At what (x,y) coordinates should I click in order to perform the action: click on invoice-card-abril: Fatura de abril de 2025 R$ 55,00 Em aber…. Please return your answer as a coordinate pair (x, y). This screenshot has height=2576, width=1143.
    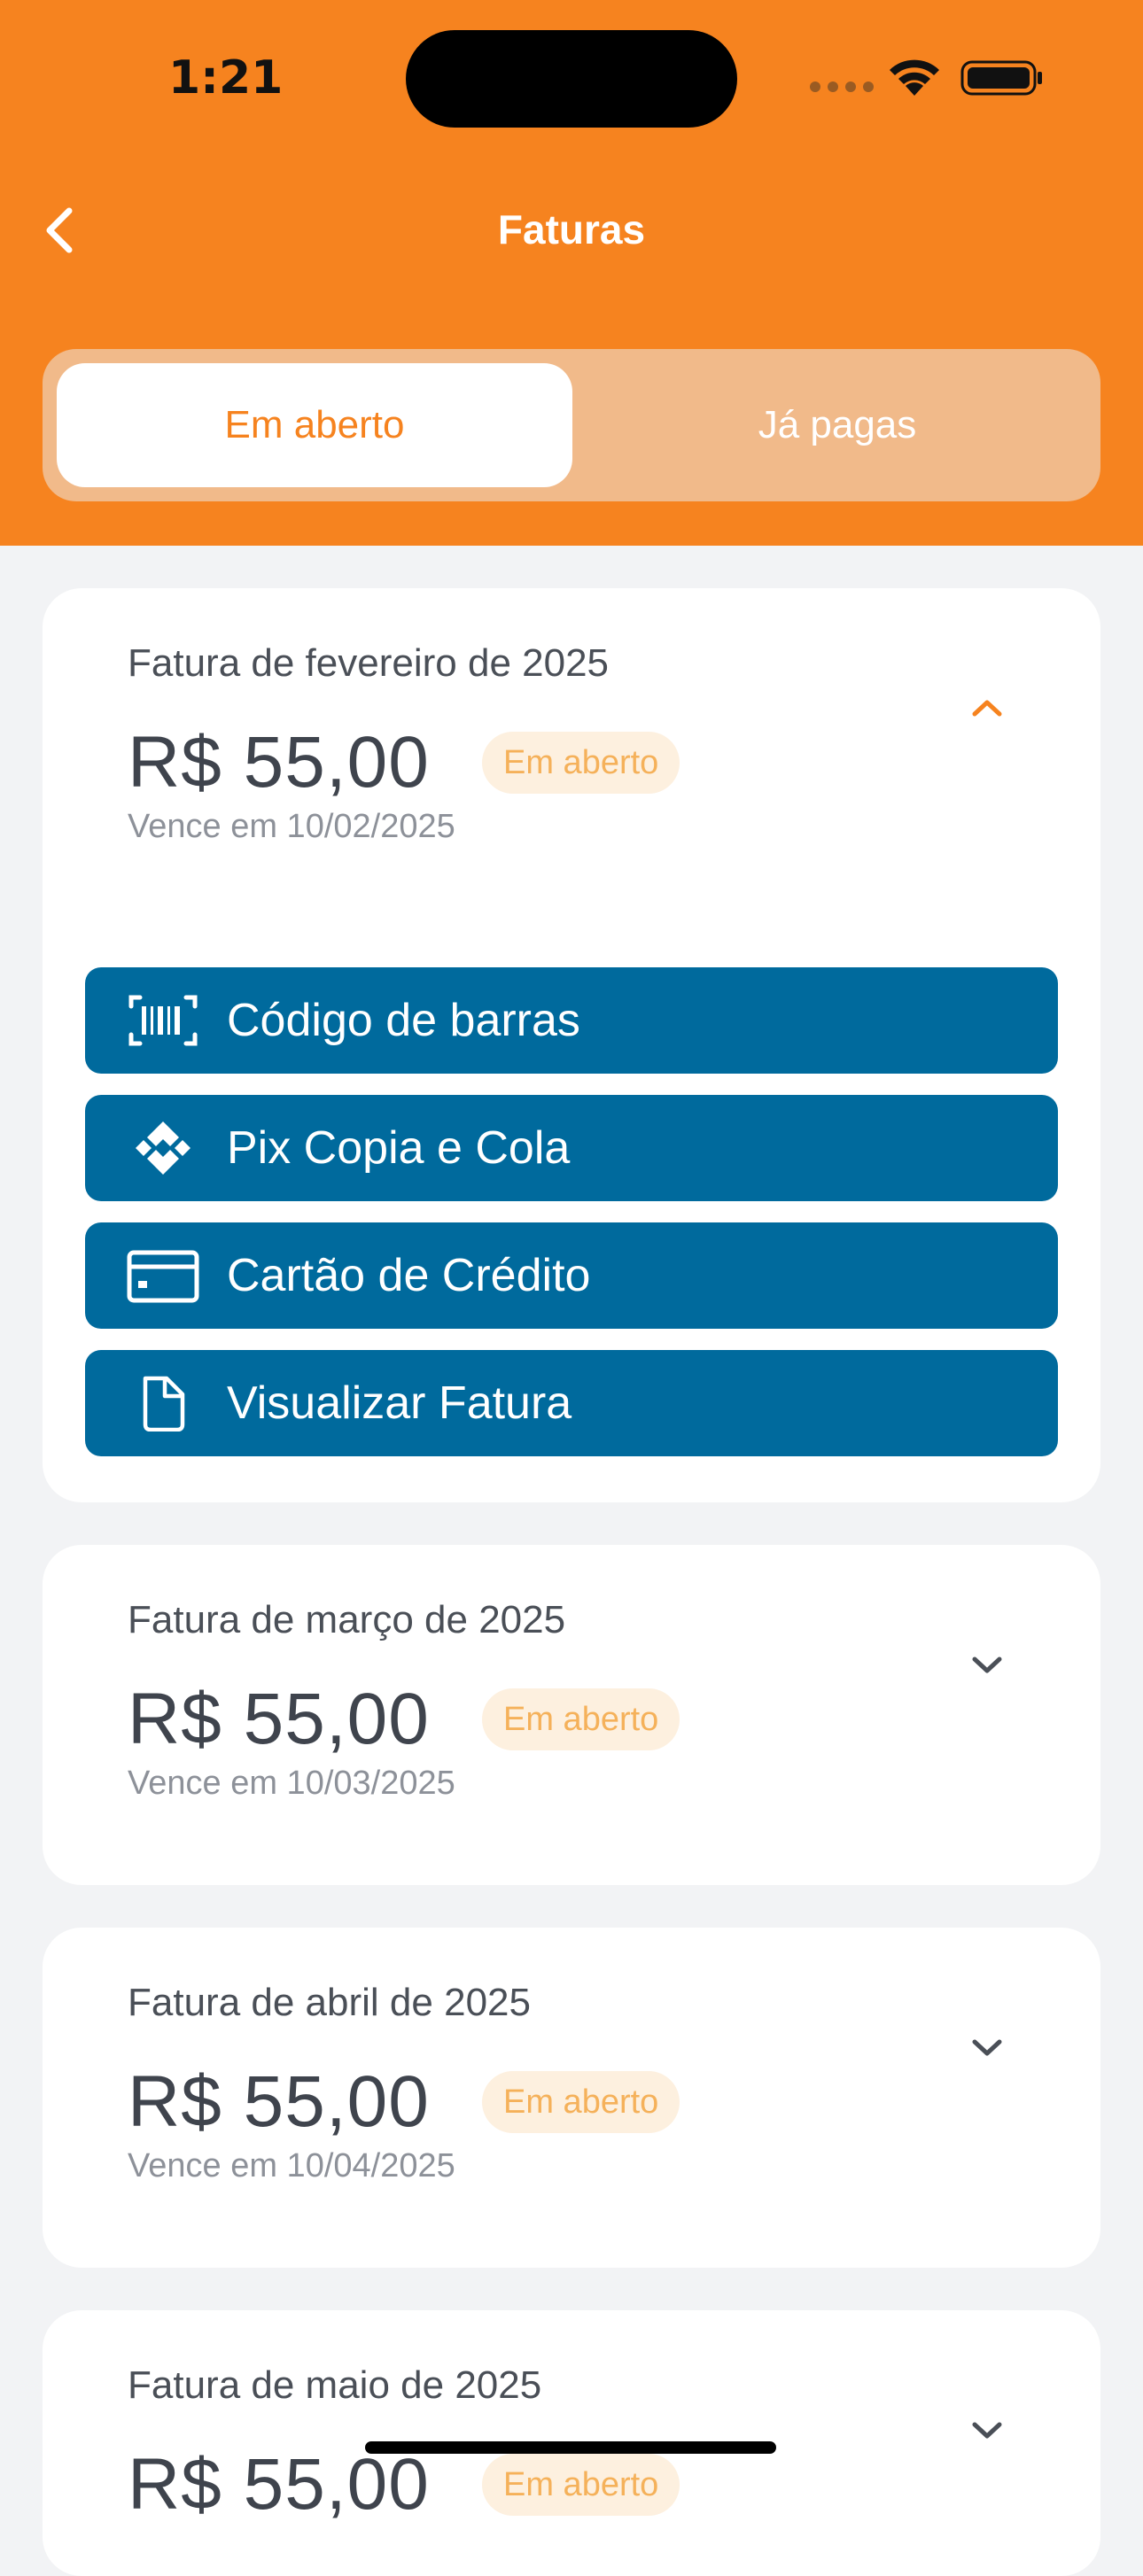
    Looking at the image, I should click on (571, 2098).